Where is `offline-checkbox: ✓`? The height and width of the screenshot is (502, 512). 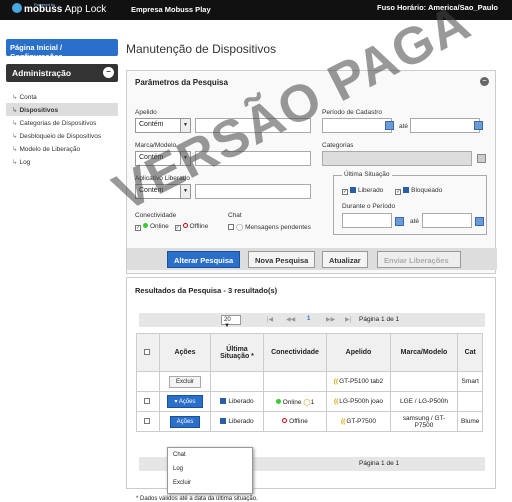
offline-checkbox: ✓ is located at coordinates (177, 228).